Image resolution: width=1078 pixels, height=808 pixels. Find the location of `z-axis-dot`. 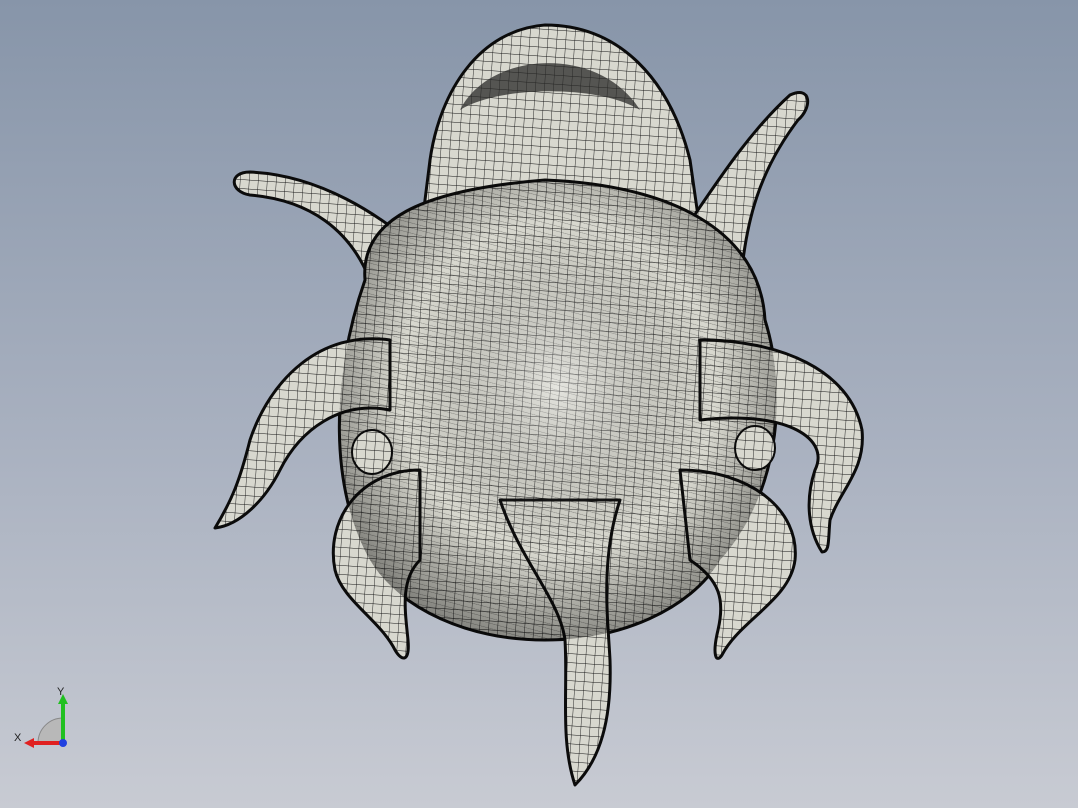

z-axis-dot is located at coordinates (63, 743).